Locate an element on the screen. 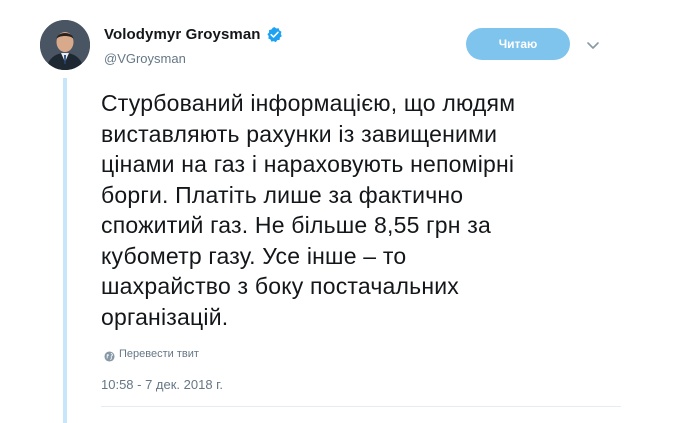 The image size is (692, 423). translate-tweet-link: Перевести твит is located at coordinates (151, 355).